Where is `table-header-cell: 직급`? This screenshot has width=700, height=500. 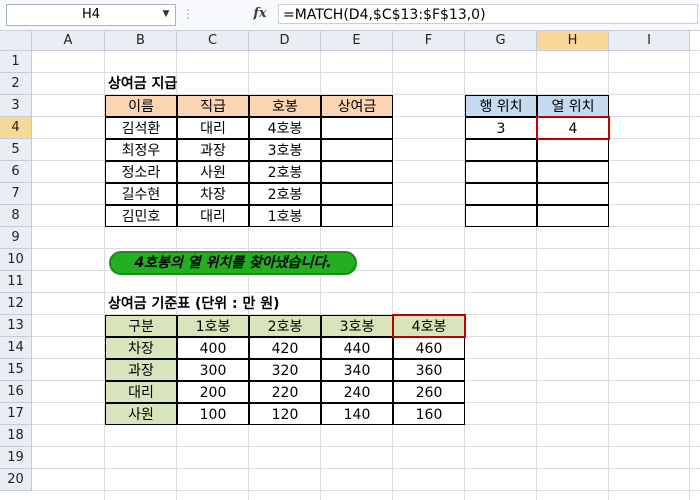
table-header-cell: 직급 is located at coordinates (213, 106).